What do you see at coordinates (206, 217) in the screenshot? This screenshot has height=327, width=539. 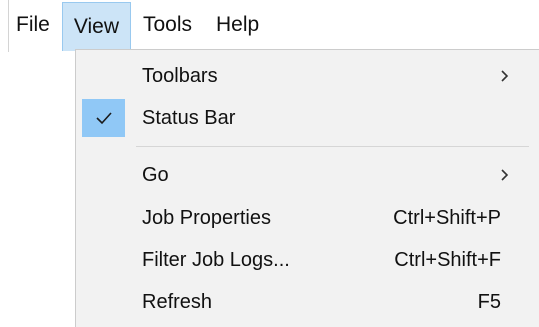 I see `menu-item-label: Job Properties` at bounding box center [206, 217].